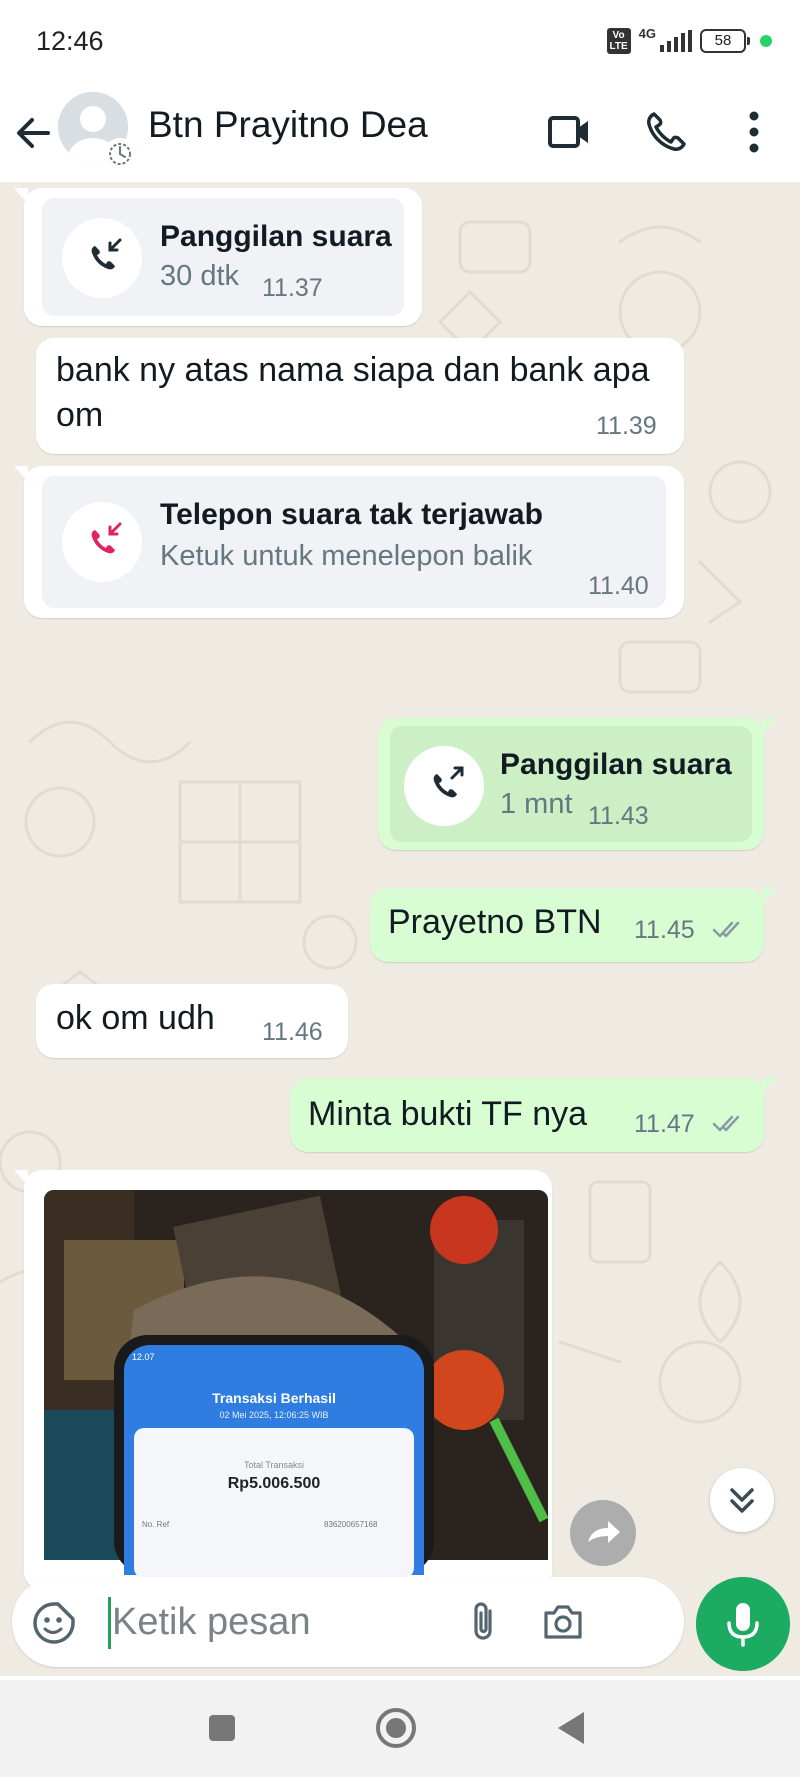 This screenshot has width=800, height=1777. Describe the element at coordinates (483, 1622) in the screenshot. I see `attach-icon` at that location.